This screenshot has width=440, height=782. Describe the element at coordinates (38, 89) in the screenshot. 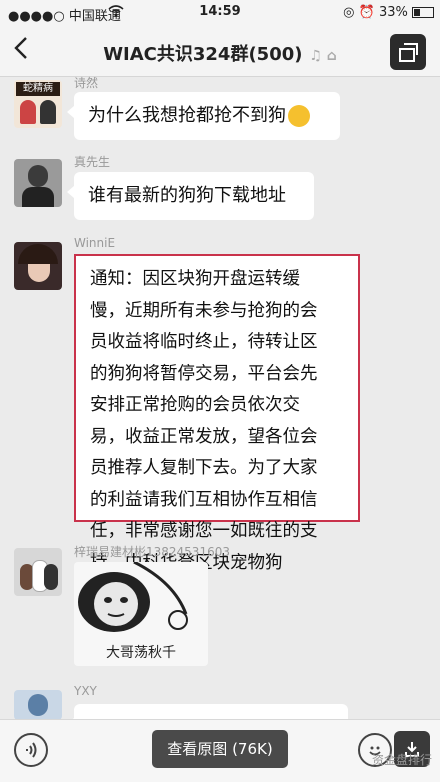

I see `avatar-caption: 蛇精病` at that location.